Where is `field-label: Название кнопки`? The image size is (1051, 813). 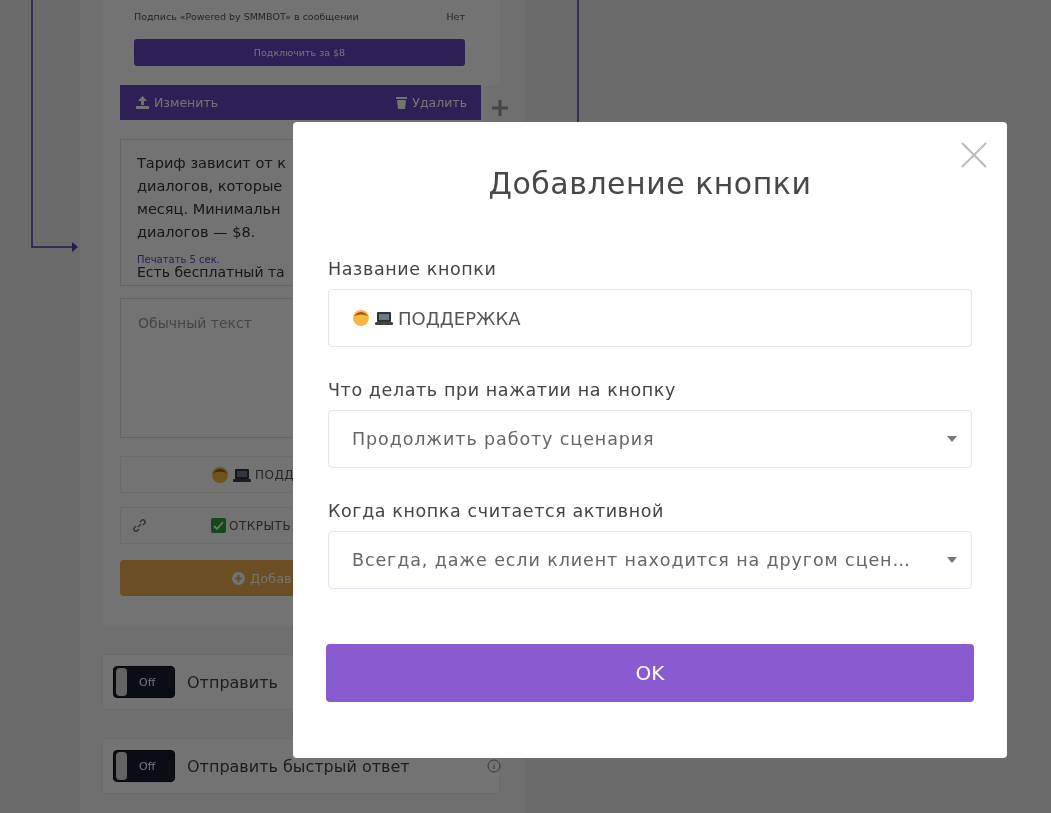 field-label: Название кнопки is located at coordinates (413, 269).